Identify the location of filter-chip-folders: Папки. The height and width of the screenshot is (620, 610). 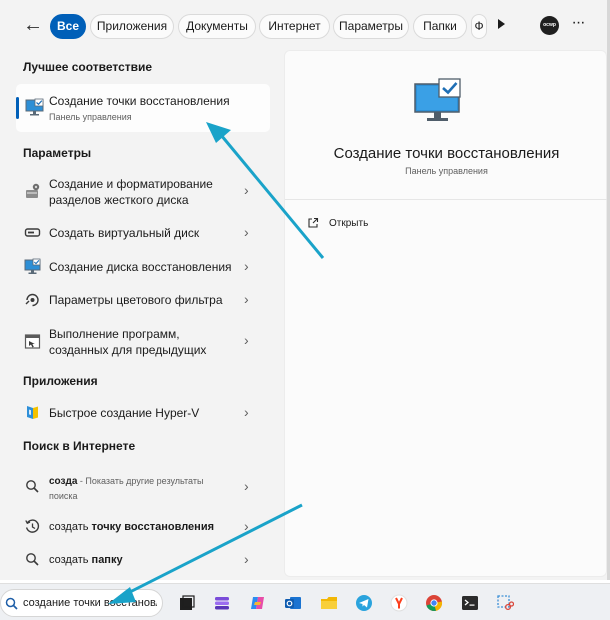
(440, 26).